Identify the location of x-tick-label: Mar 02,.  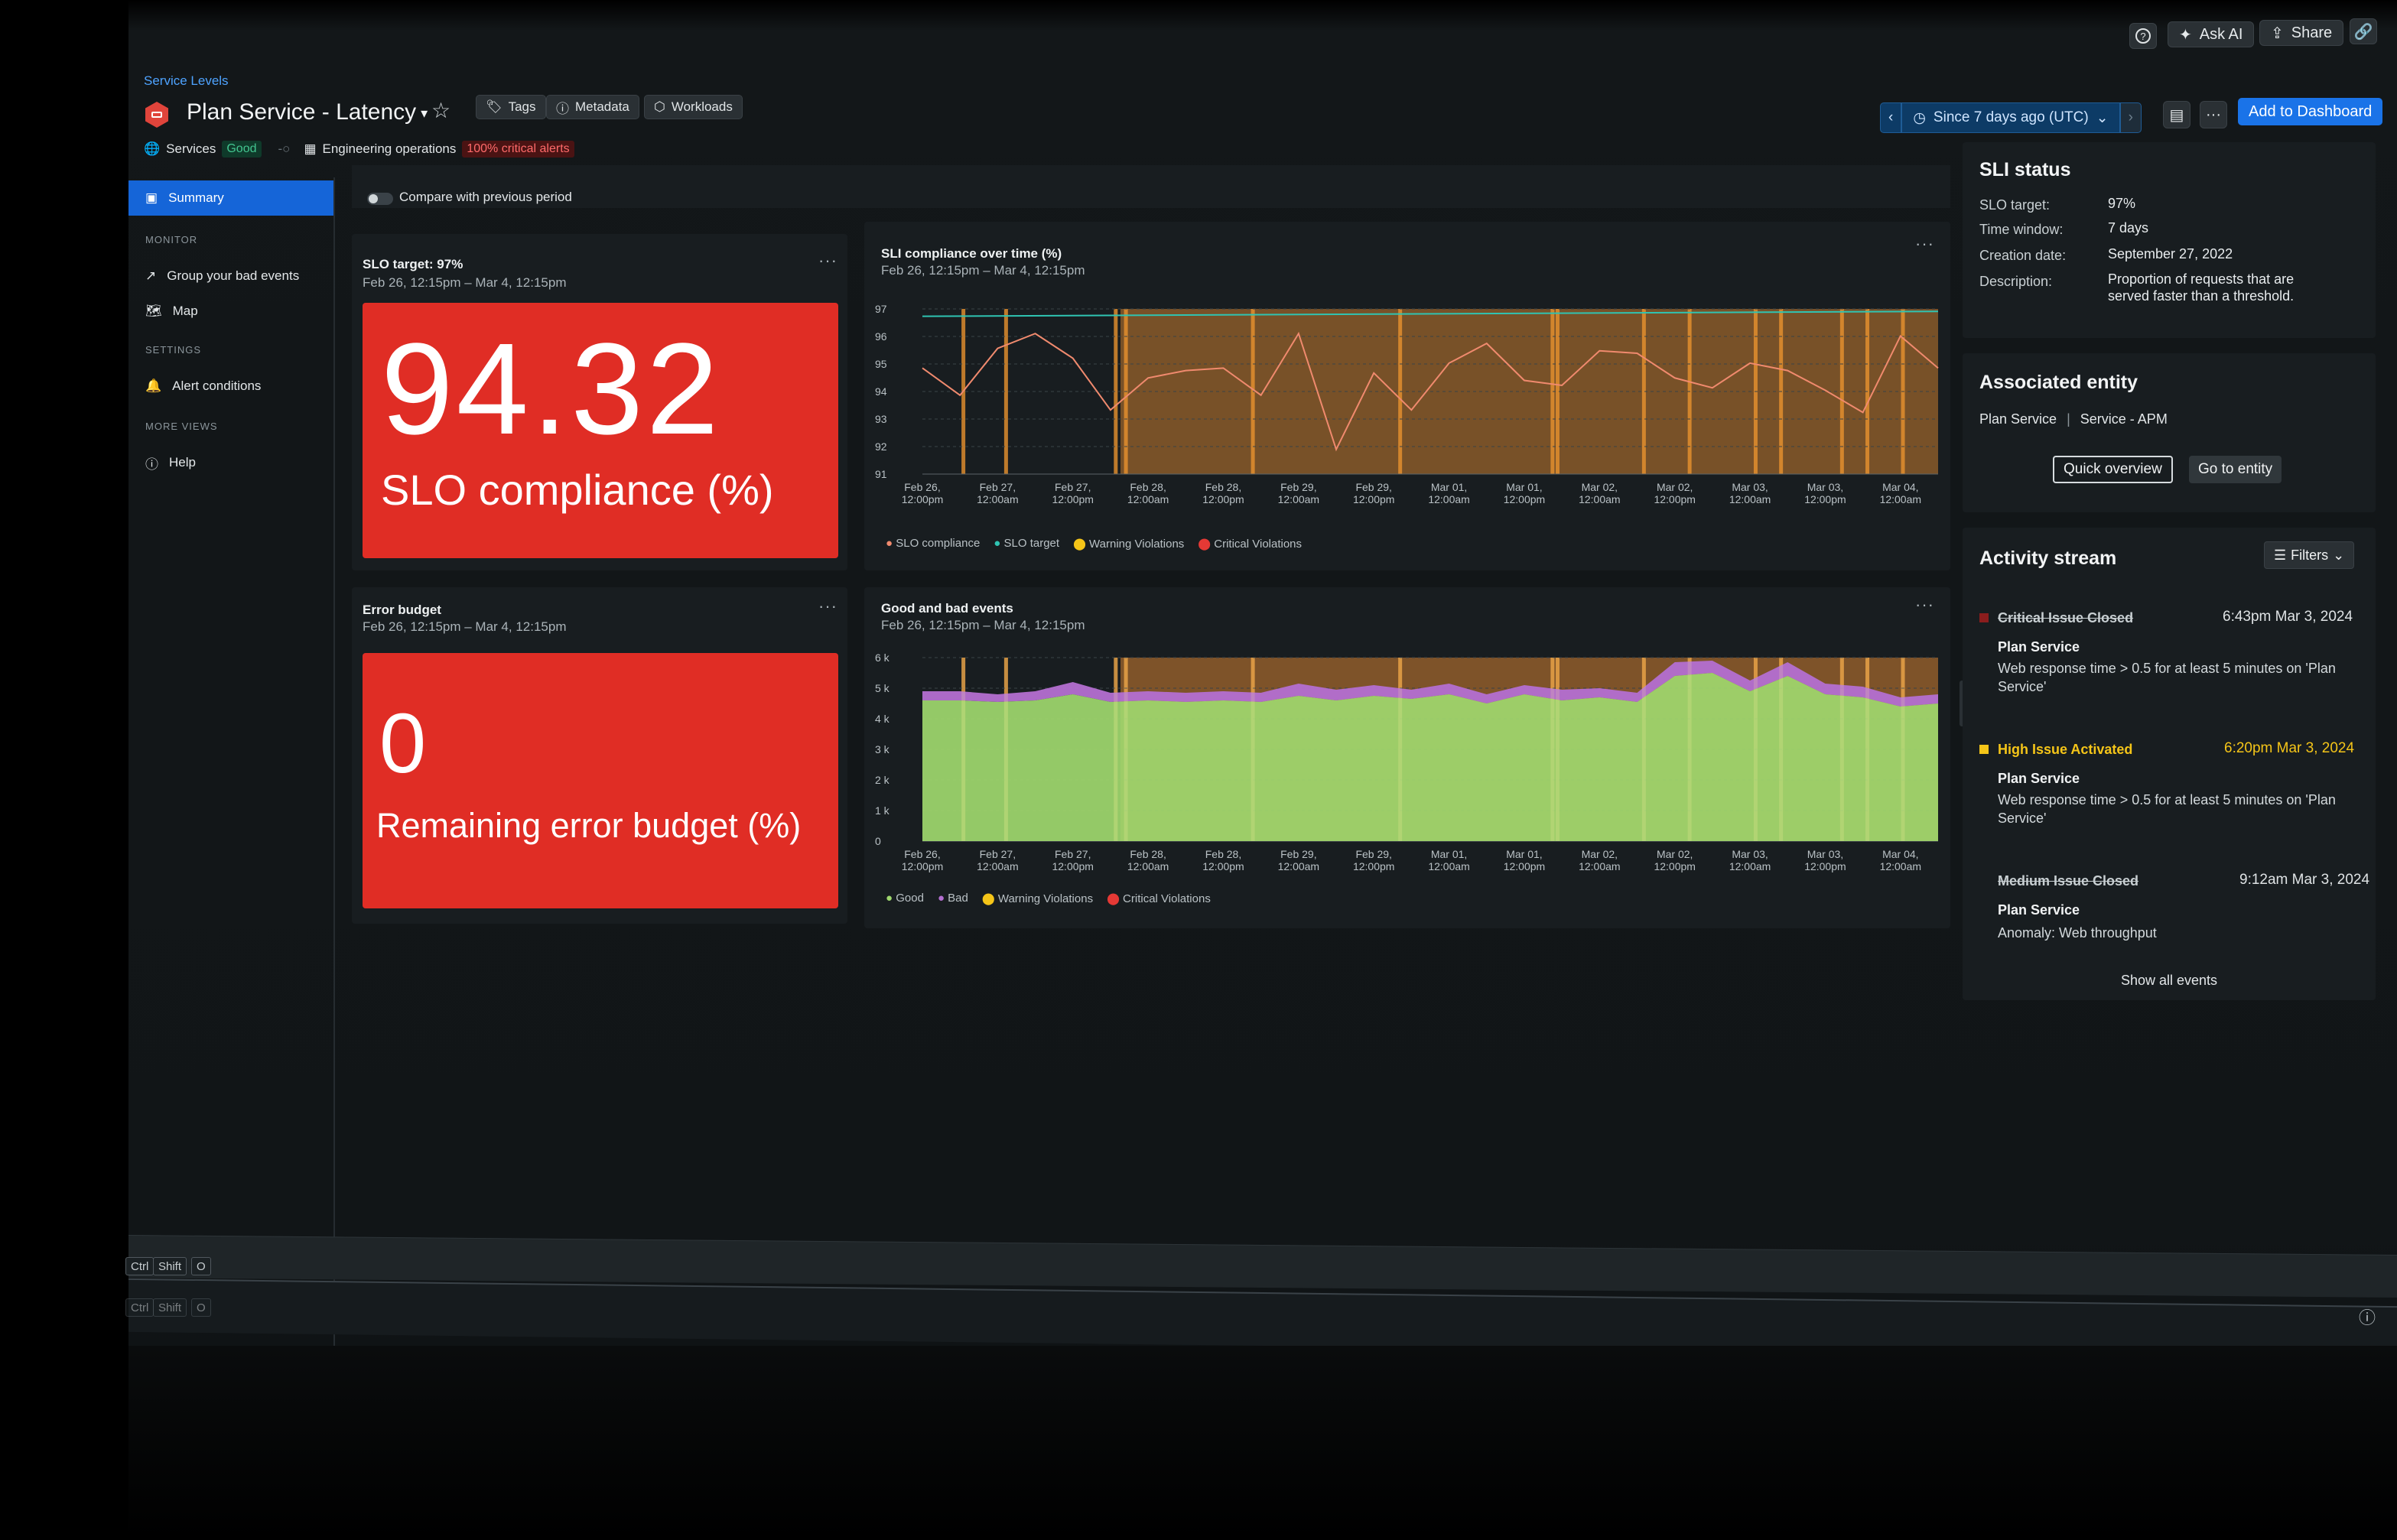
(1675, 854).